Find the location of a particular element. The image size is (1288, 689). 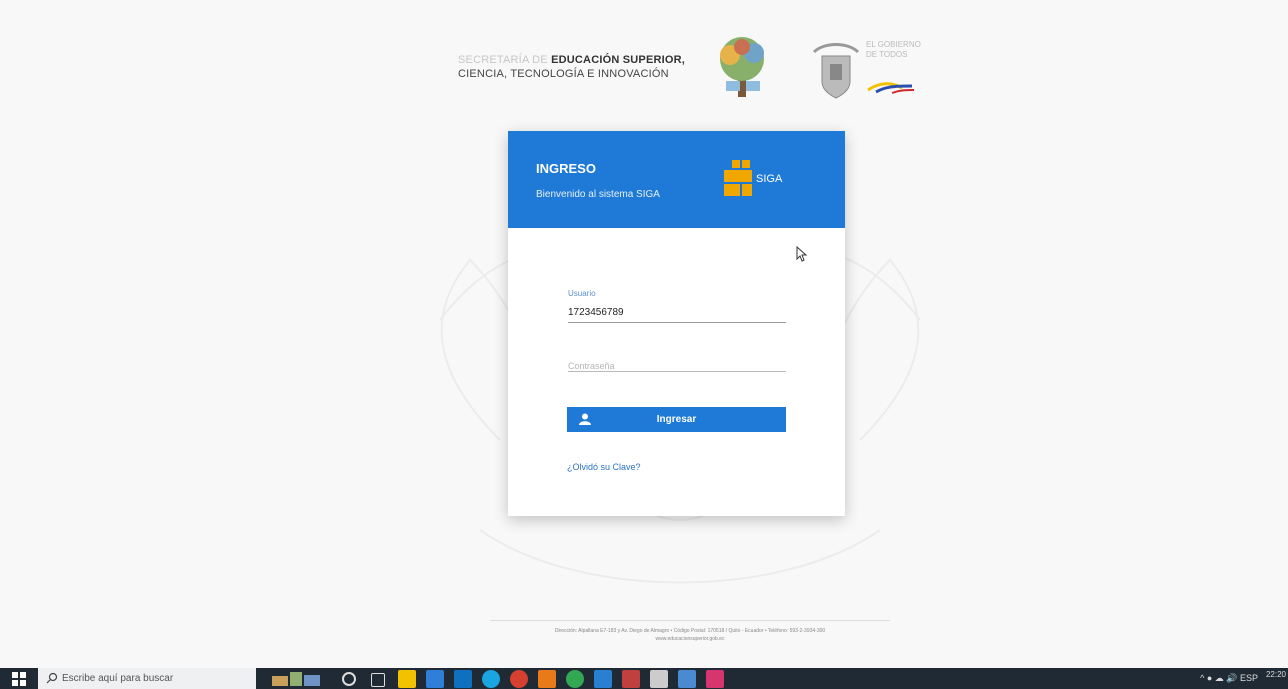

ingresar-button-label: Ingresar is located at coordinates (676, 419).